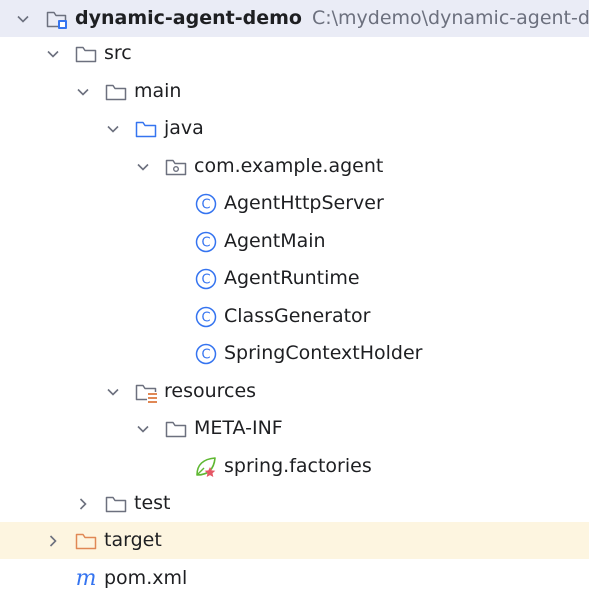 This screenshot has height=597, width=589. Describe the element at coordinates (133, 540) in the screenshot. I see `tree-label-target: target` at that location.